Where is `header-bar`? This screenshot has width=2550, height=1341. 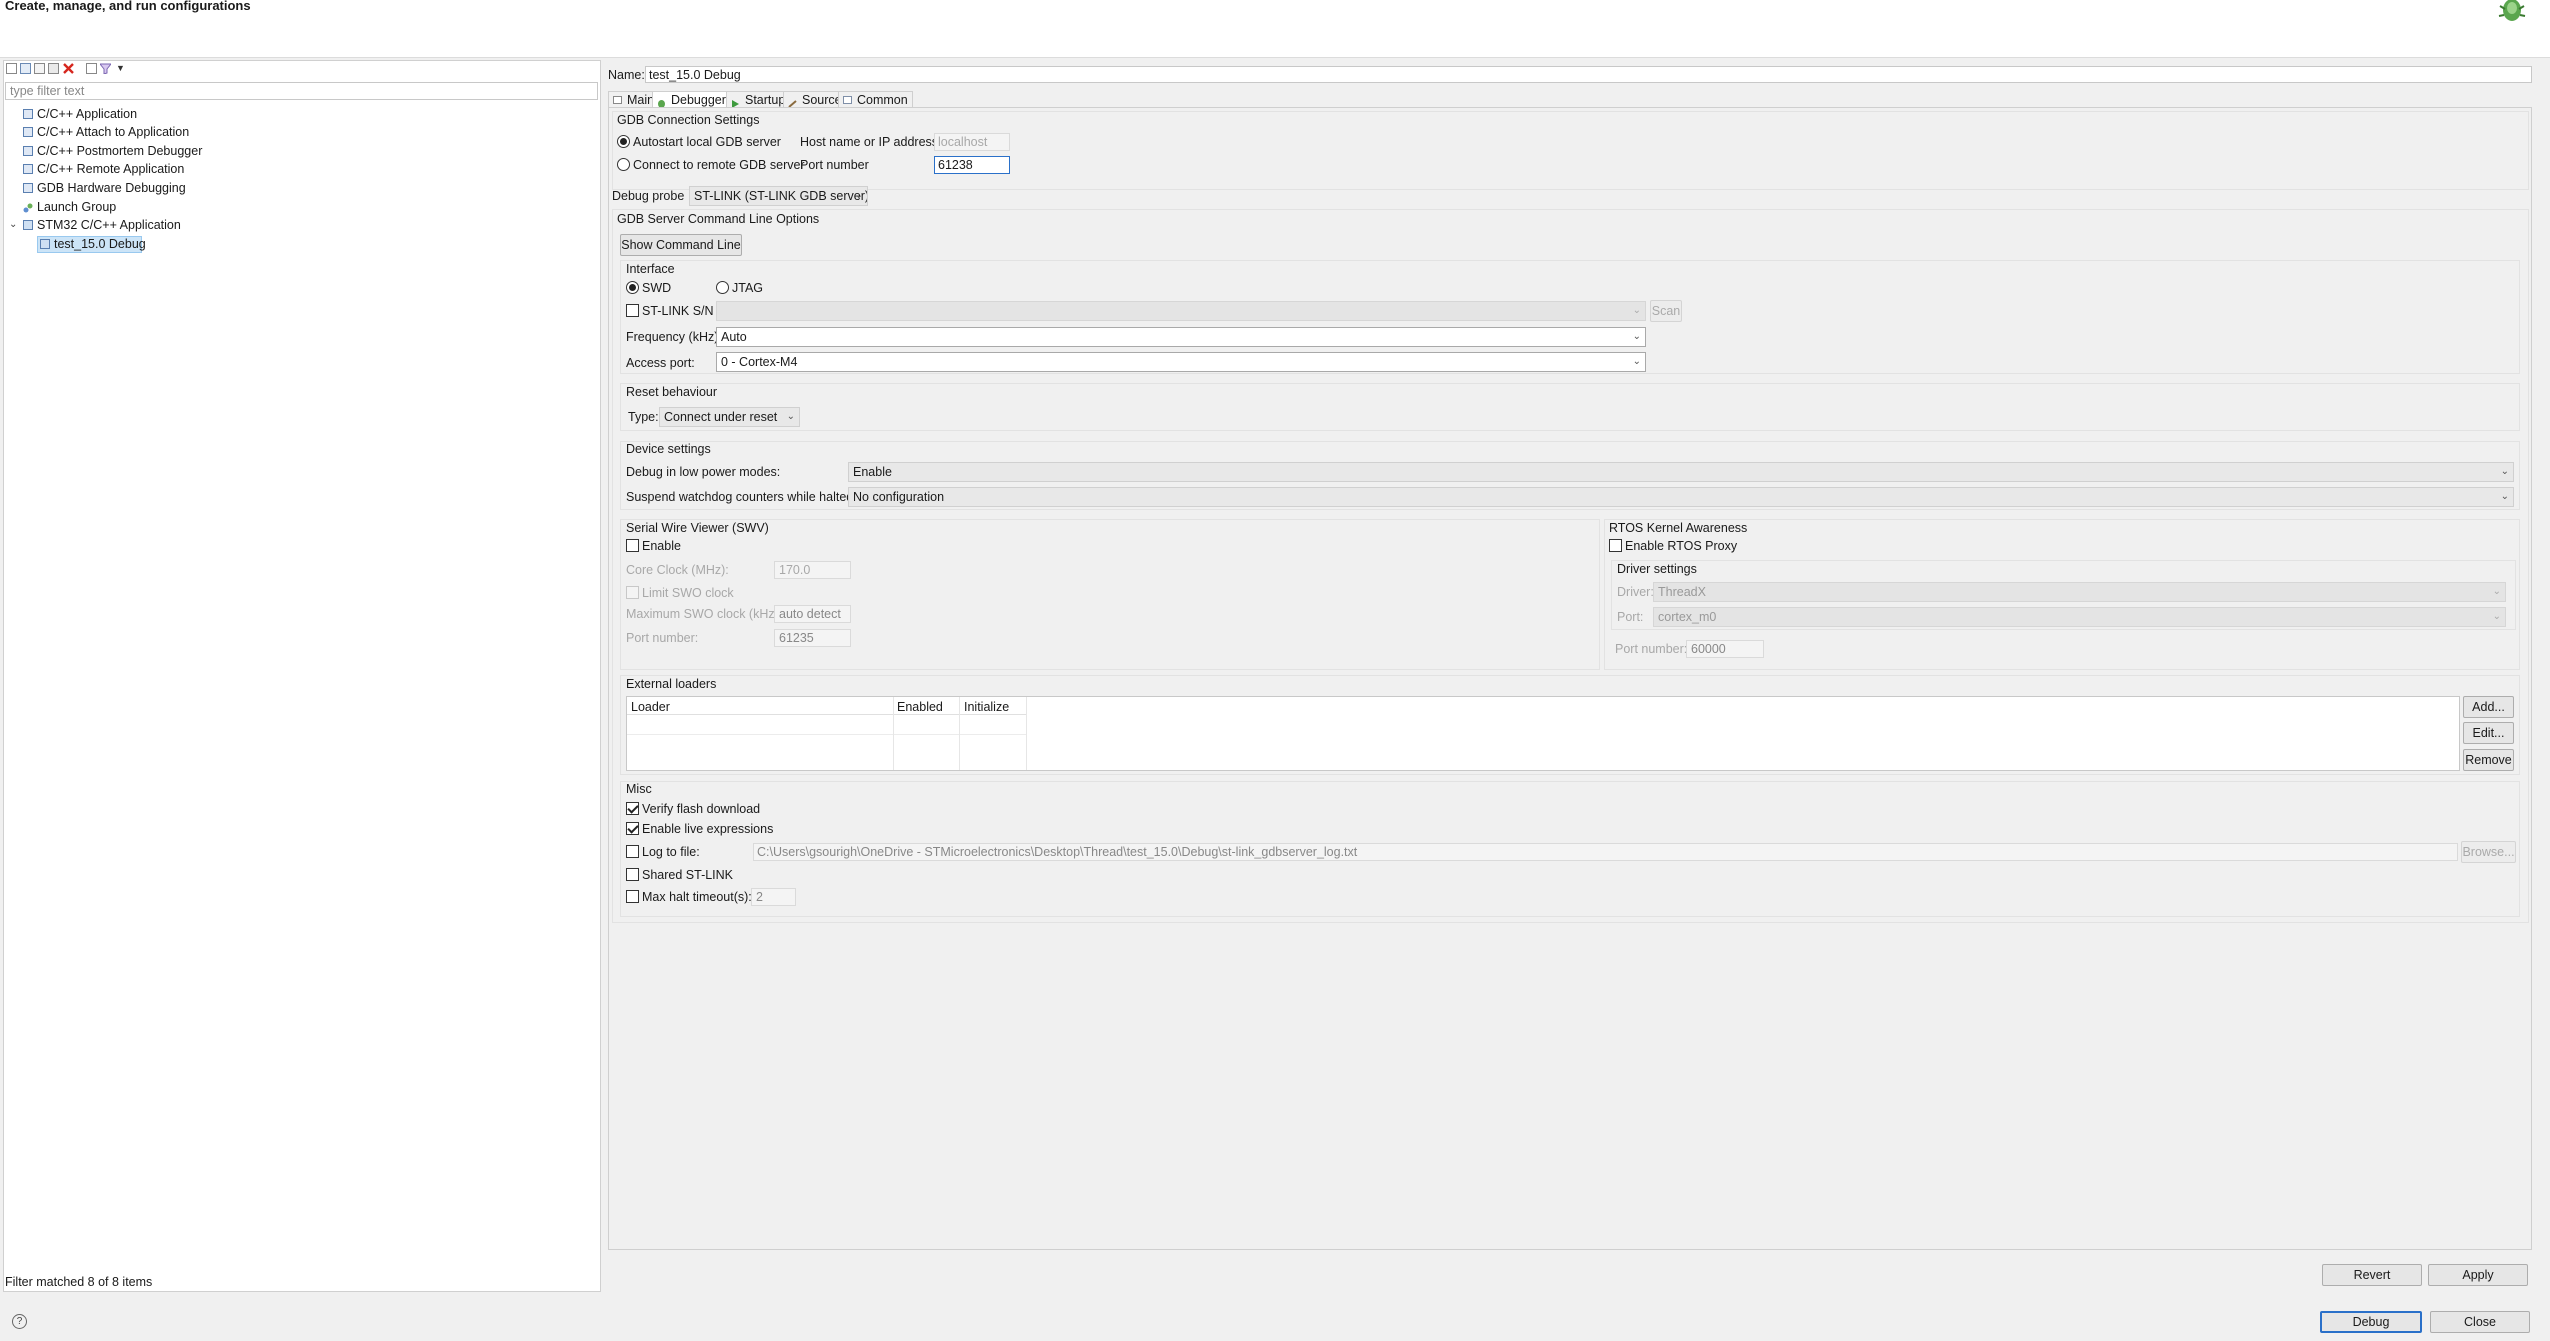
header-bar is located at coordinates (1275, 29).